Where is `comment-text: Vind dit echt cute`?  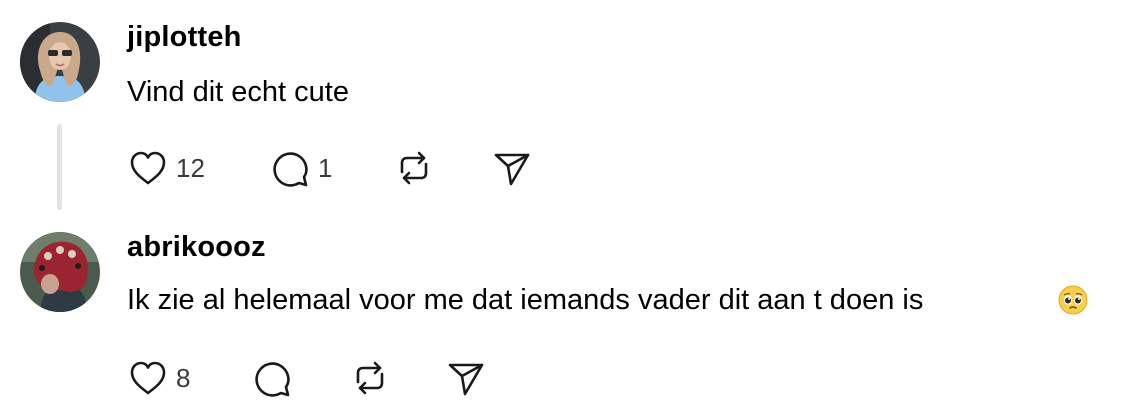 comment-text: Vind dit echt cute is located at coordinates (238, 92).